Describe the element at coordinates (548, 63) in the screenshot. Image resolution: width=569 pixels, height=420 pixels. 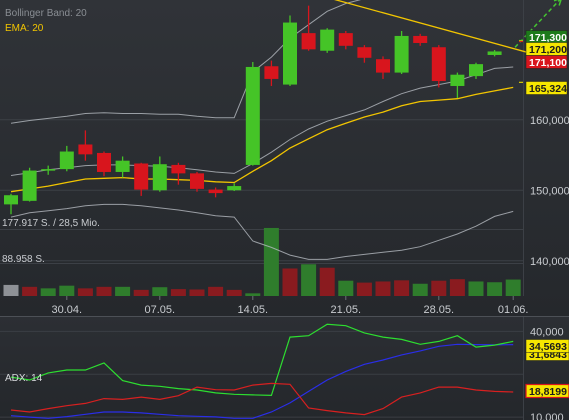
I see `price-badge-label: 171,100` at that location.